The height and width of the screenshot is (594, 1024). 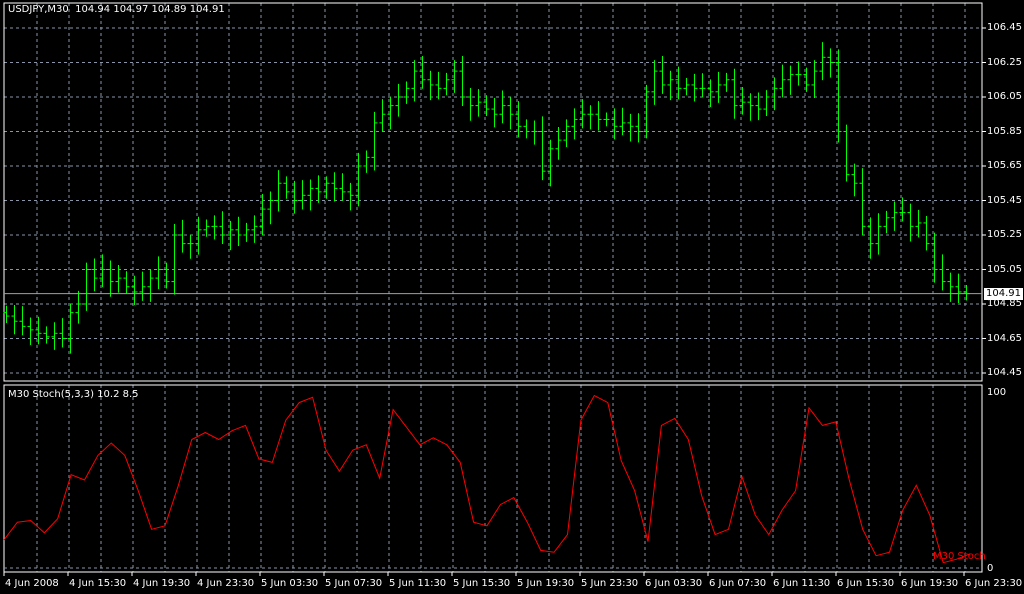 I want to click on time-axis-label: 6 Jun 15:30, so click(x=866, y=583).